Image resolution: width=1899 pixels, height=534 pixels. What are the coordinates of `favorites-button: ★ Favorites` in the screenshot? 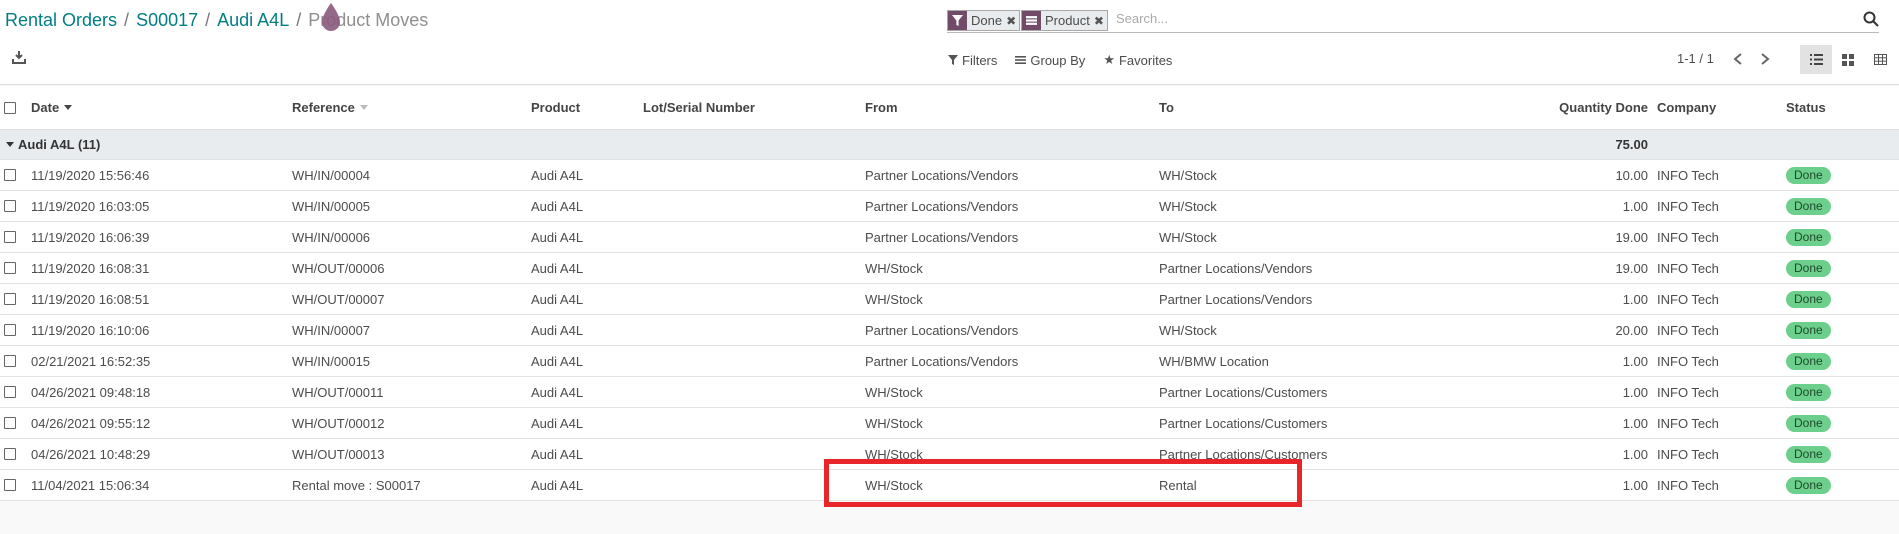 It's located at (1137, 60).